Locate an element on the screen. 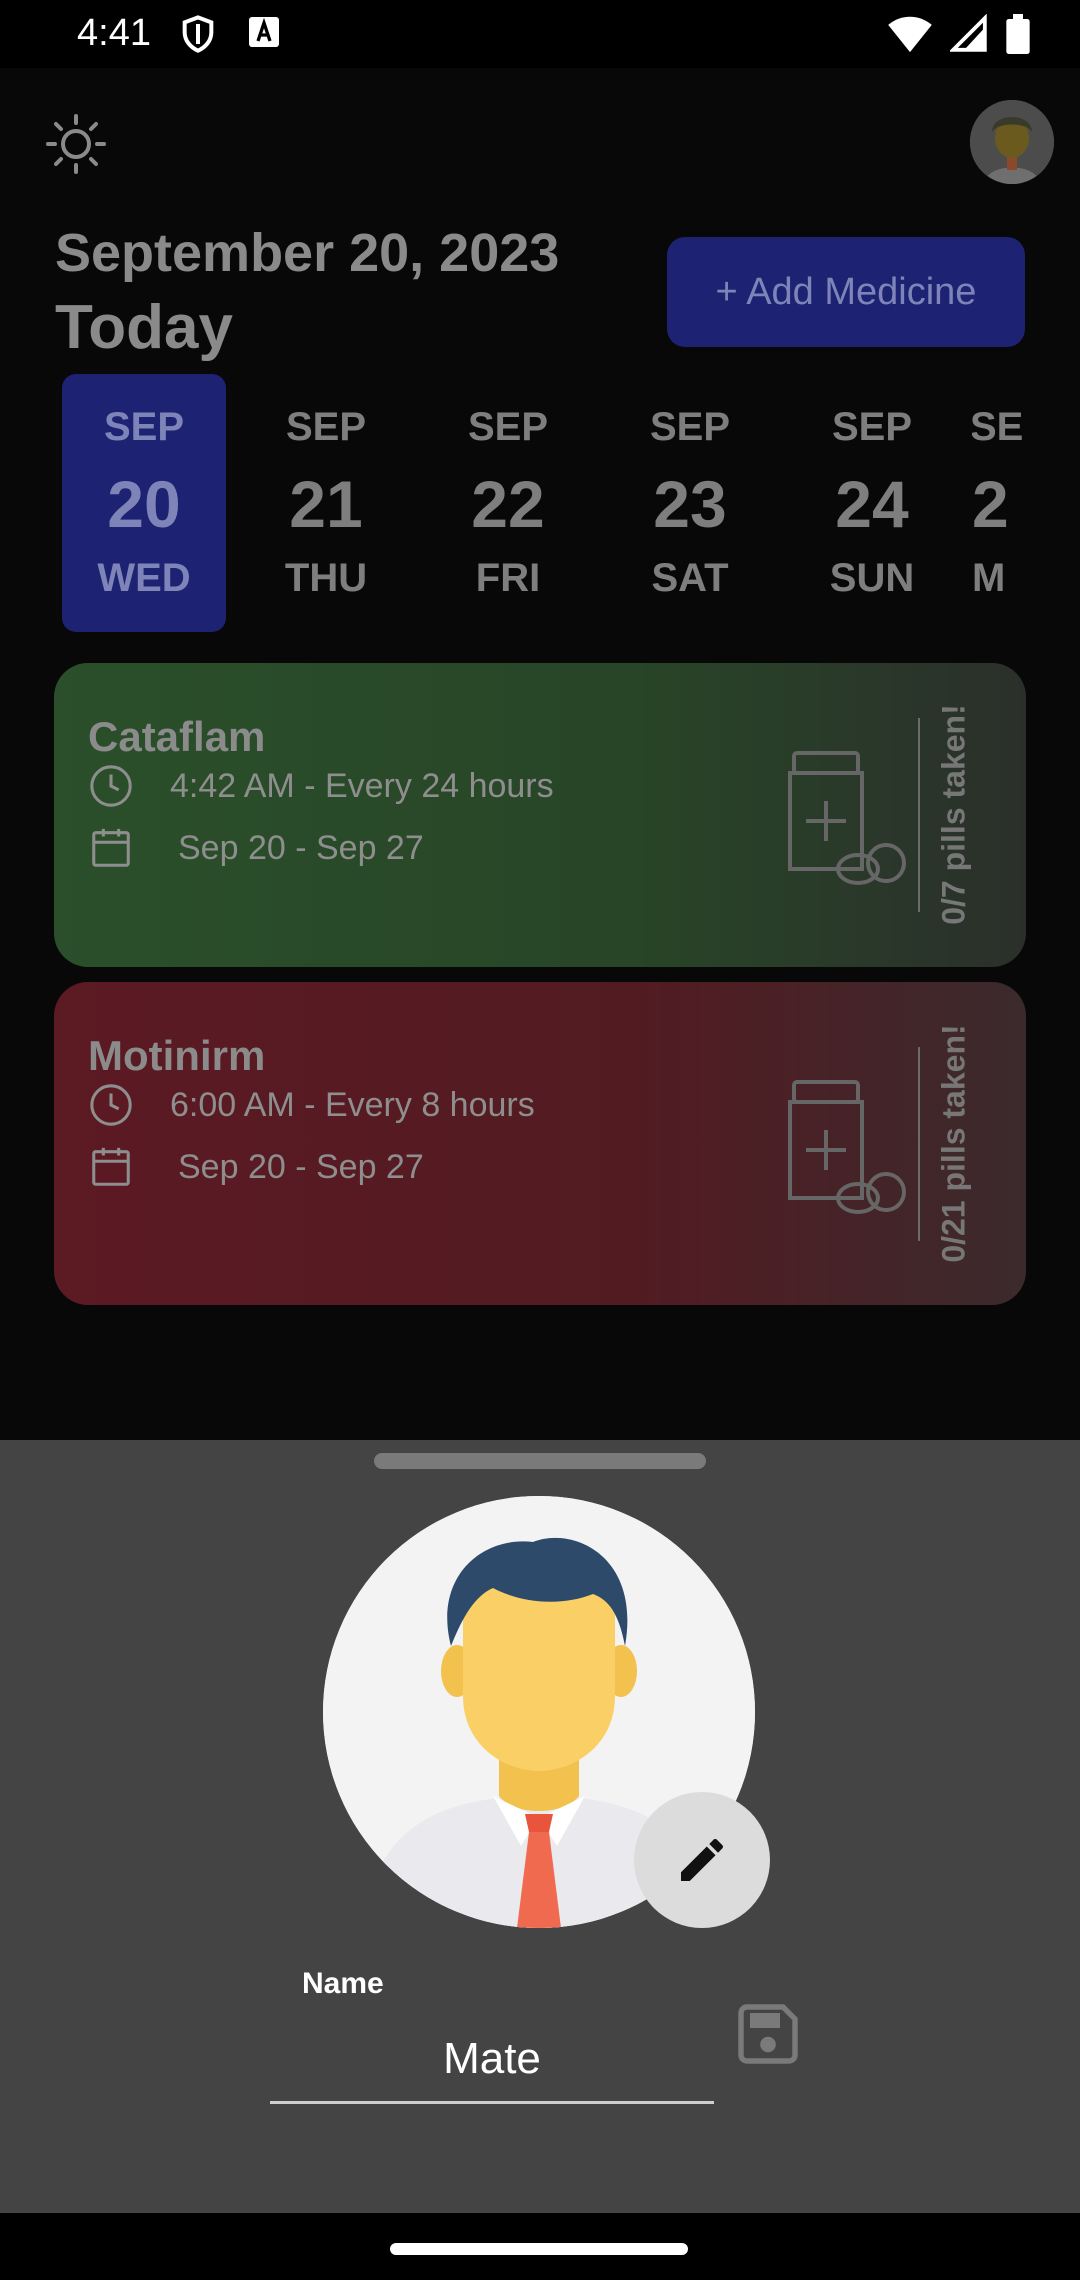 This screenshot has height=2280, width=1080. day-item-23: SEP 23 SAT is located at coordinates (690, 503).